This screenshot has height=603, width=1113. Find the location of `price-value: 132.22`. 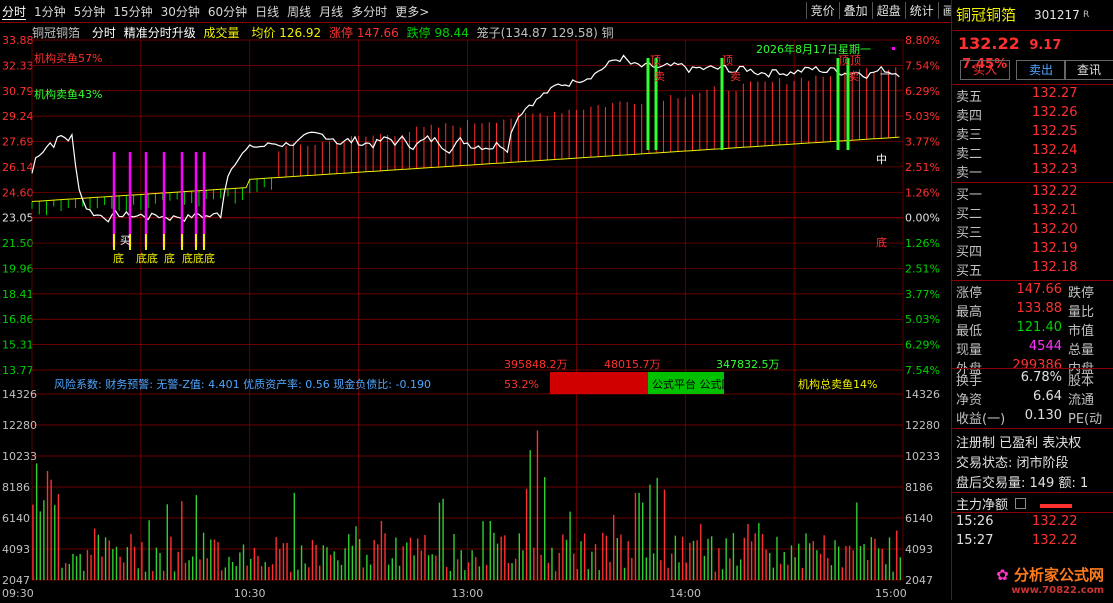

price-value: 132.22 is located at coordinates (989, 43).